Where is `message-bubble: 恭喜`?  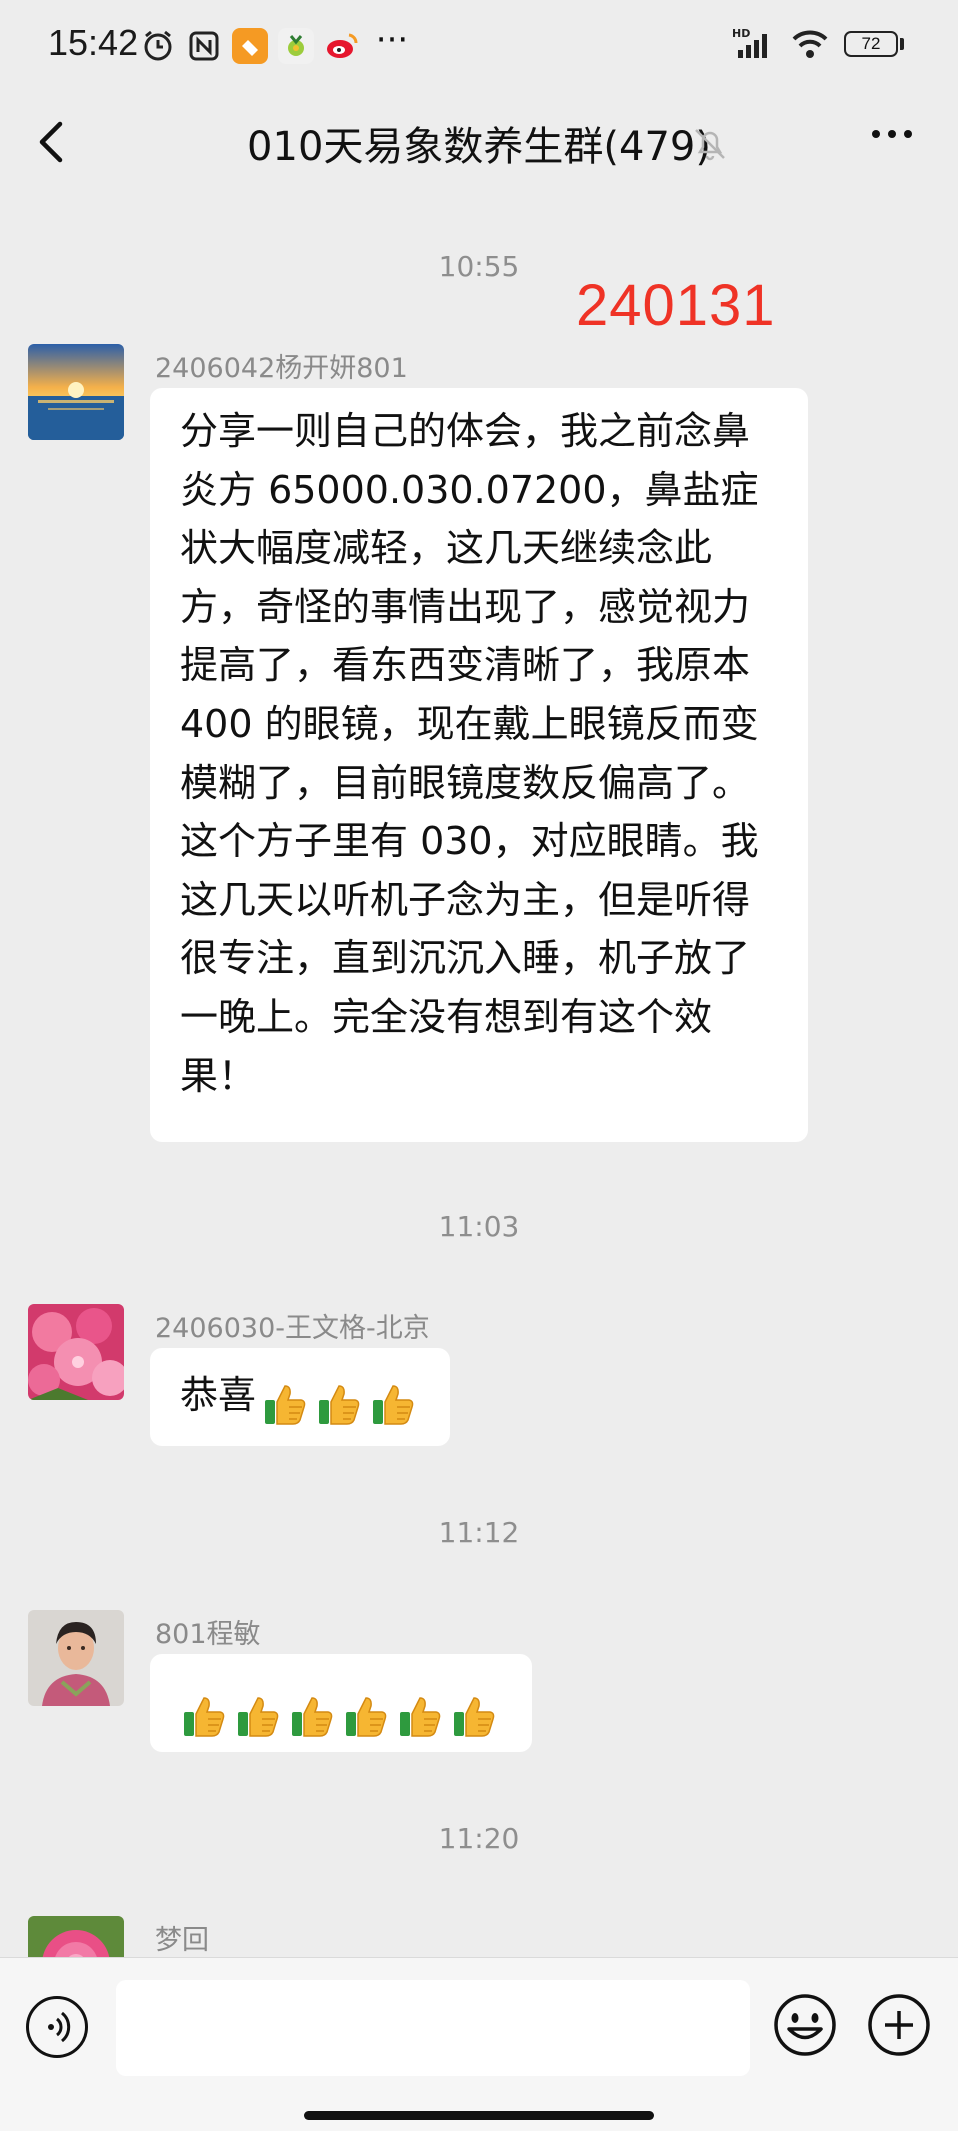 message-bubble: 恭喜 is located at coordinates (300, 1397).